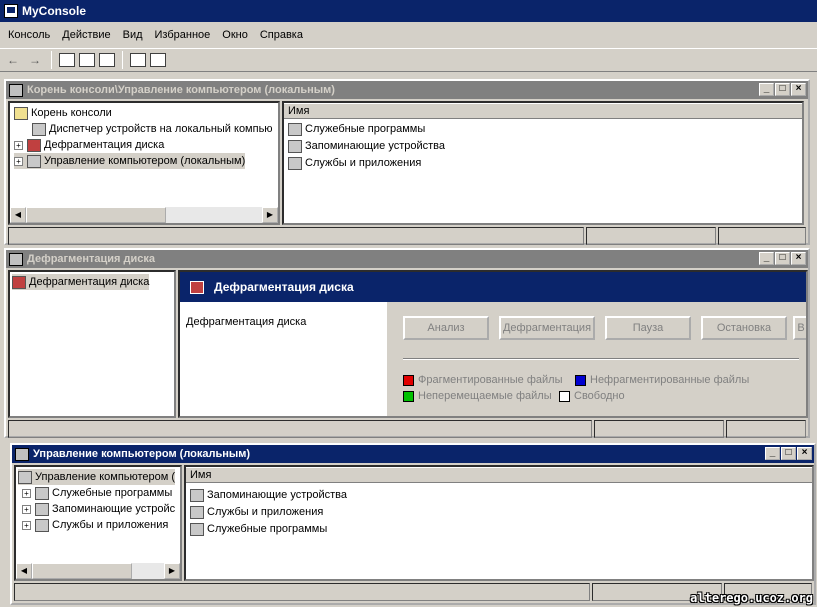  I want to click on tree-item-root: Корень консоли, so click(63, 113).